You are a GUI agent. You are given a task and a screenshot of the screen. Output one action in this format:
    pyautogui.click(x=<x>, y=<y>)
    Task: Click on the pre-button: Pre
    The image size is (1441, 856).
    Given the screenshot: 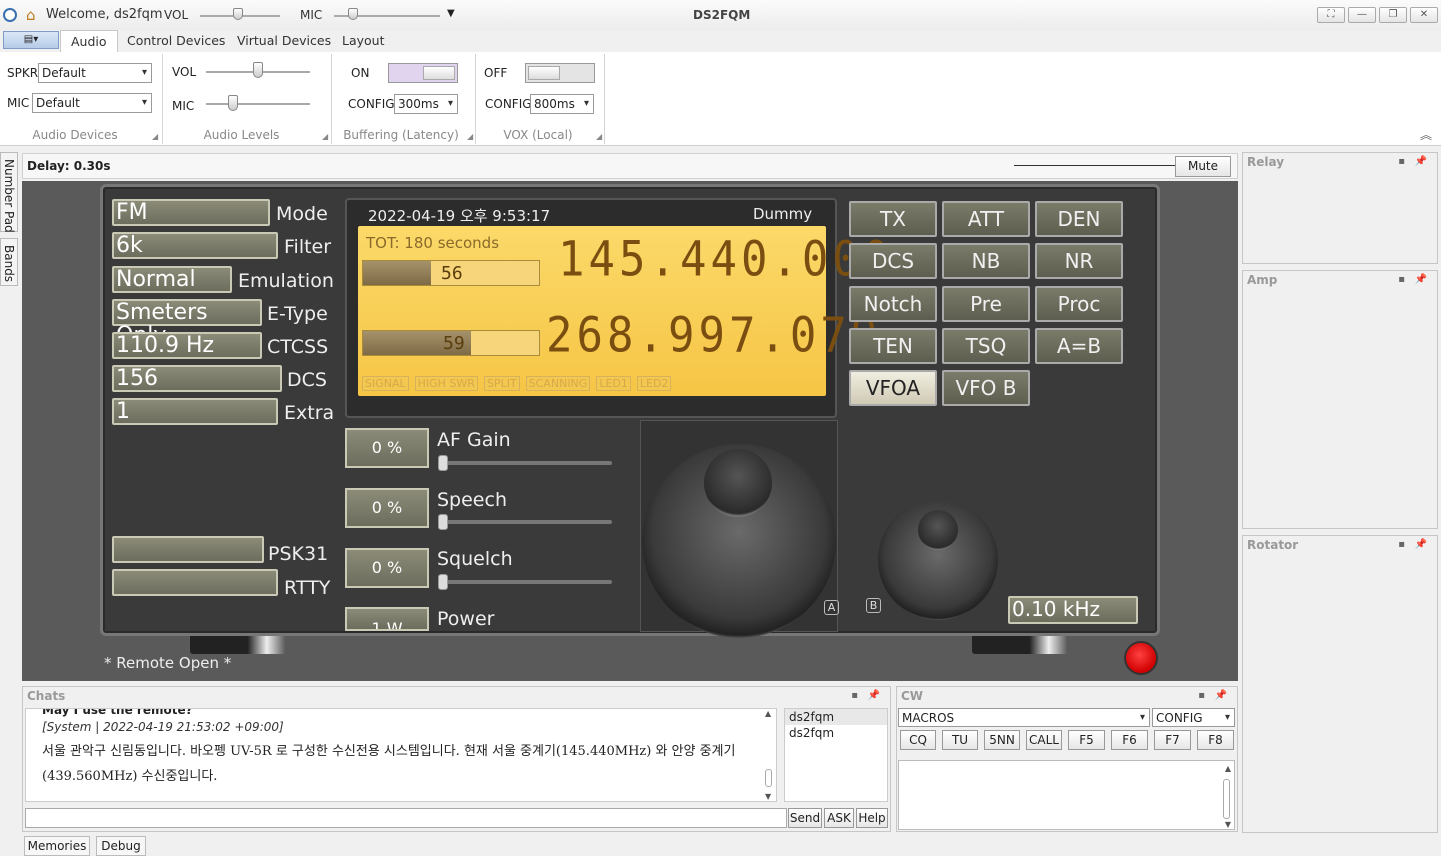 What is the action you would take?
    pyautogui.click(x=986, y=304)
    